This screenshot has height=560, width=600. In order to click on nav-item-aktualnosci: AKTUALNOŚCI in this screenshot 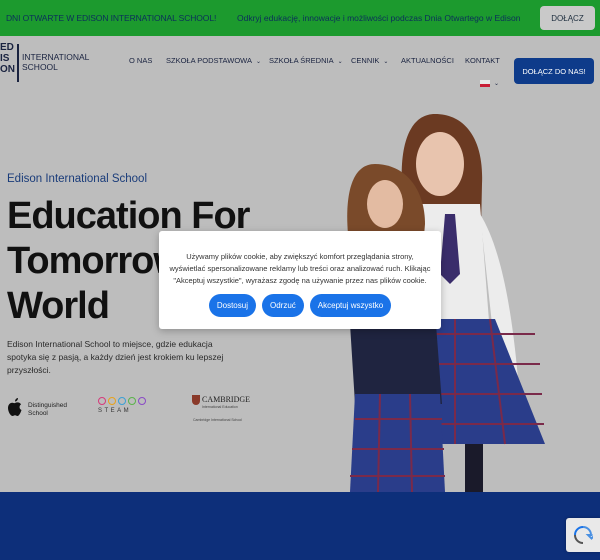, I will do `click(427, 60)`.